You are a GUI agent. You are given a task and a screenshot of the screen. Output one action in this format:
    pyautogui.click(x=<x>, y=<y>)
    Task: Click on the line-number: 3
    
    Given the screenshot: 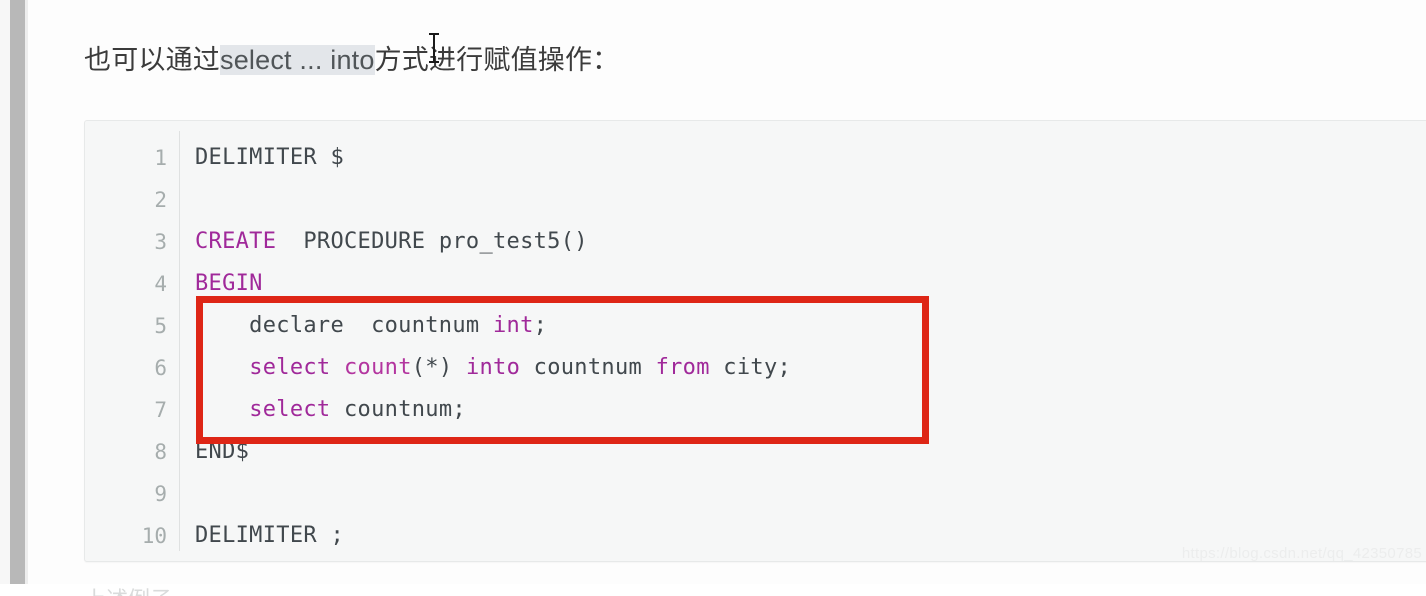 What is the action you would take?
    pyautogui.click(x=160, y=242)
    